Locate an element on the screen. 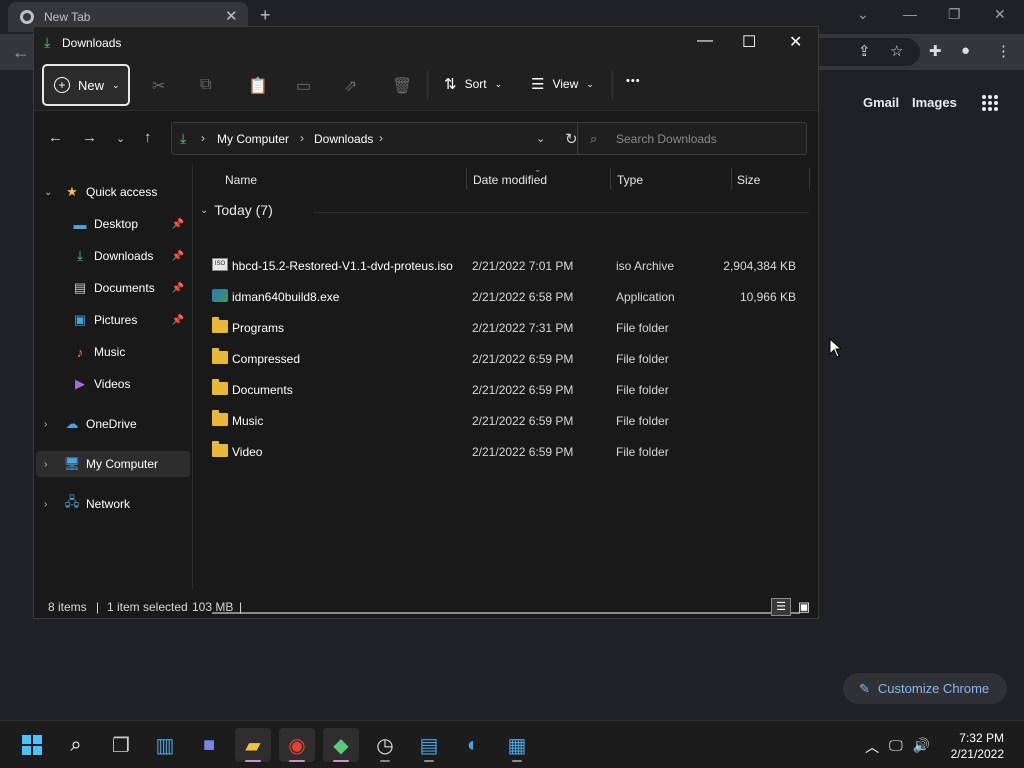 The height and width of the screenshot is (768, 1024). maximize-icon: ☐ is located at coordinates (749, 42).